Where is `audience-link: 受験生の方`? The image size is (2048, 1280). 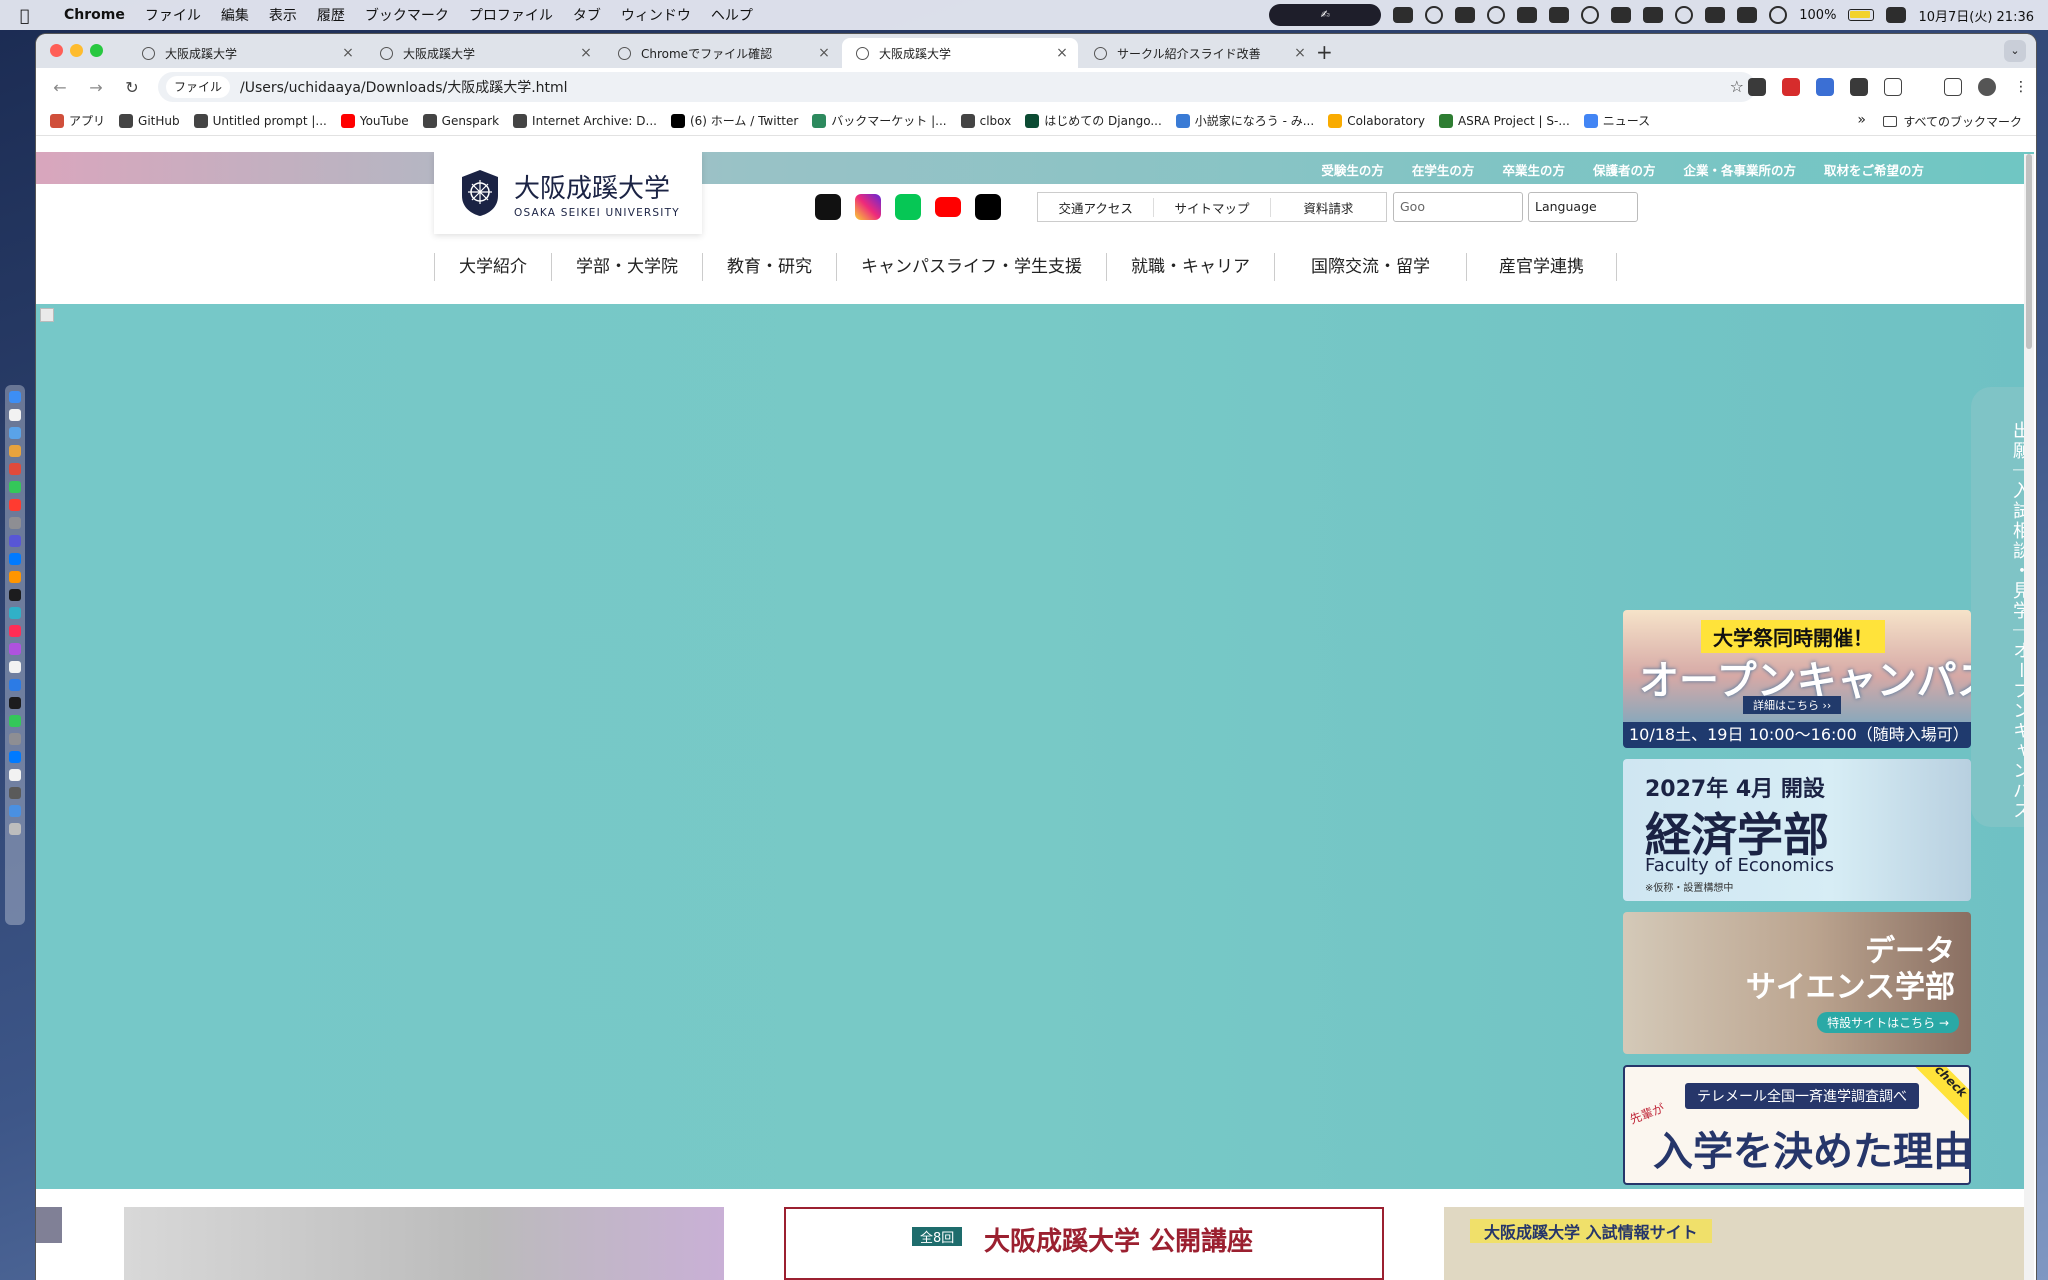 audience-link: 受験生の方 is located at coordinates (1352, 169).